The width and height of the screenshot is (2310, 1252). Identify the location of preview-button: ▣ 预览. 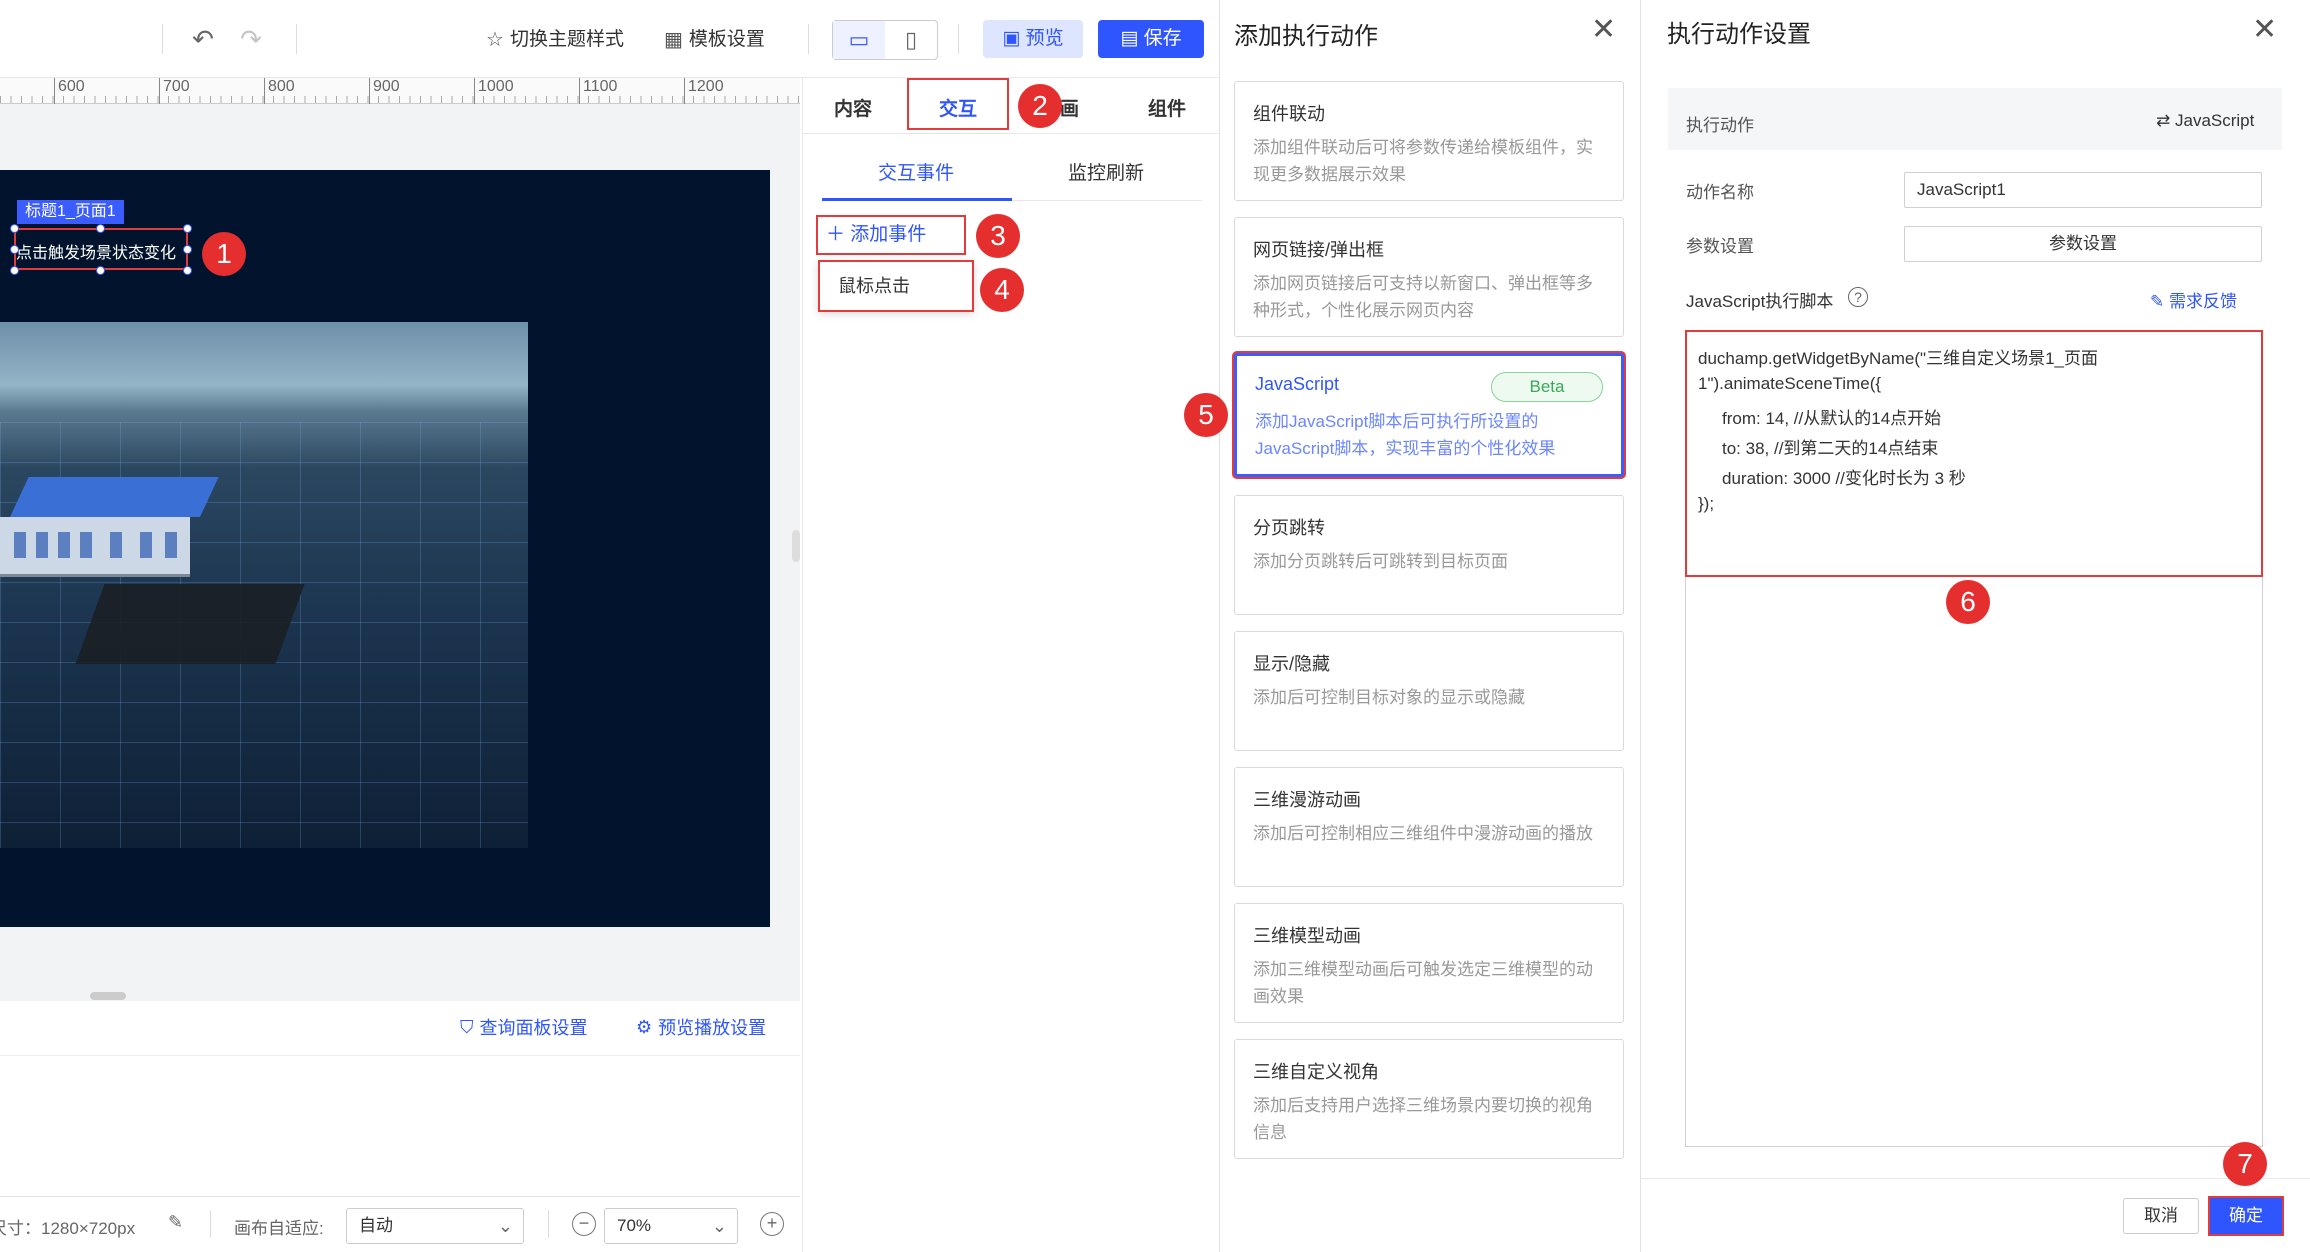
(1033, 39).